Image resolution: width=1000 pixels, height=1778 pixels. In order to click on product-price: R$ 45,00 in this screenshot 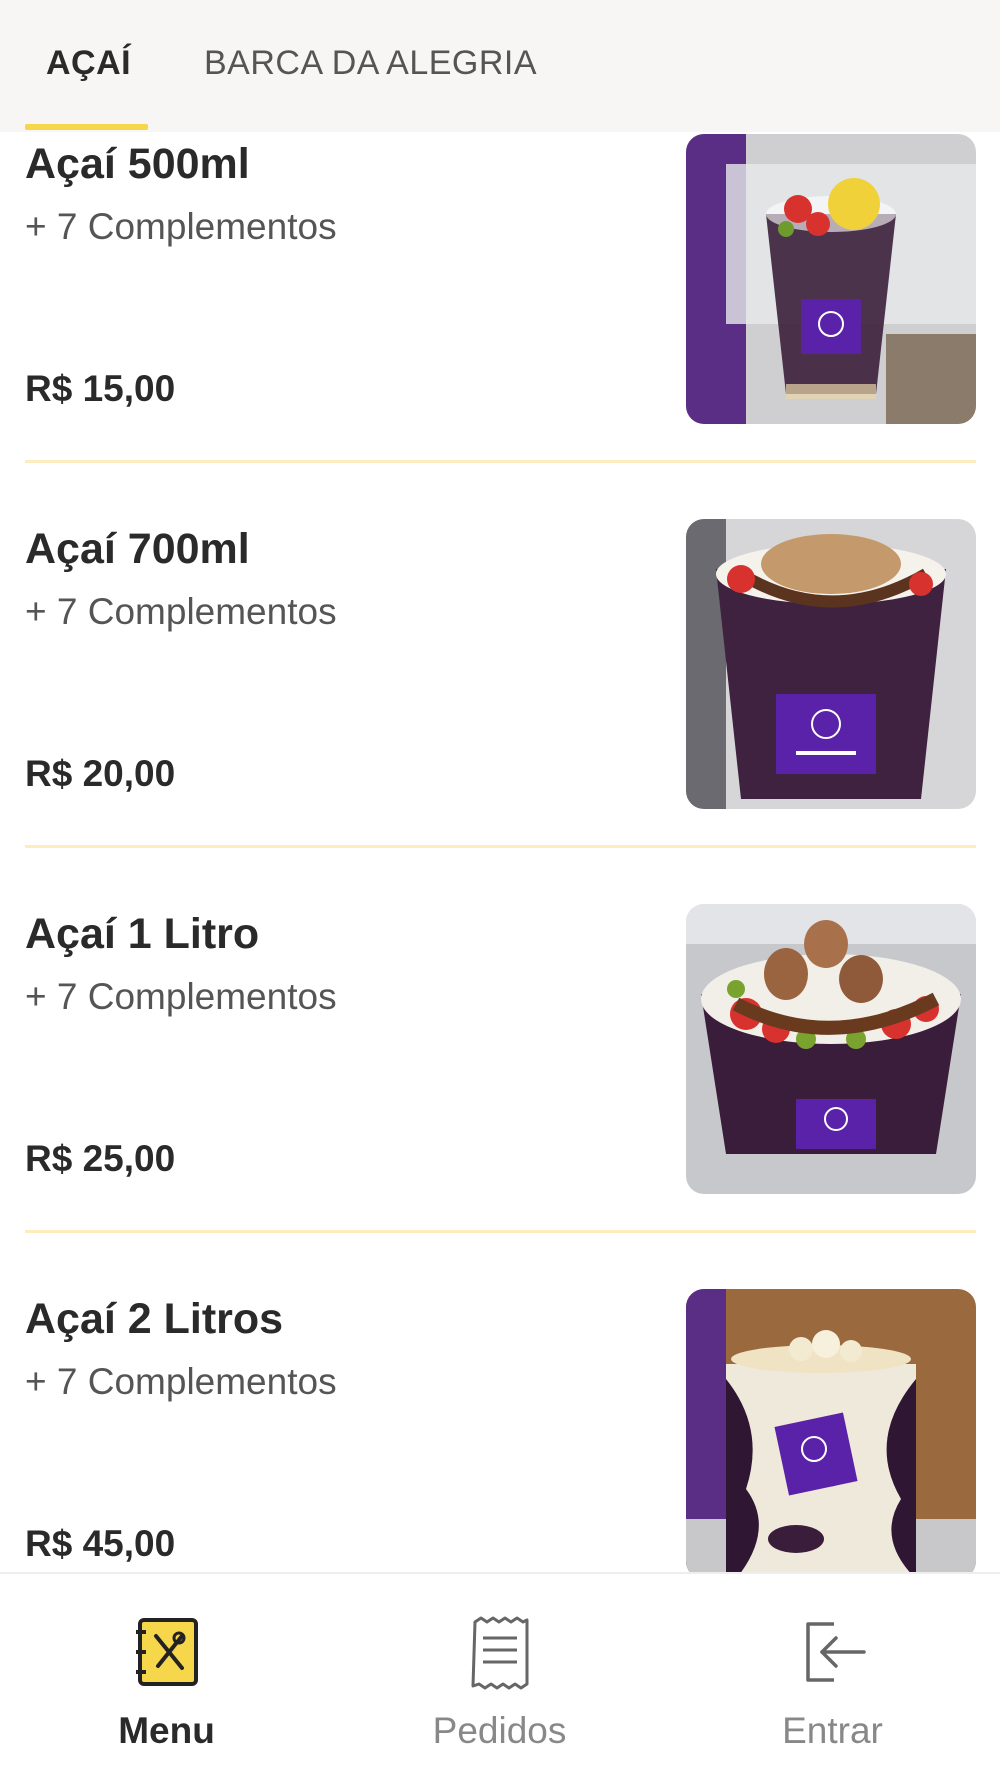, I will do `click(100, 1543)`.